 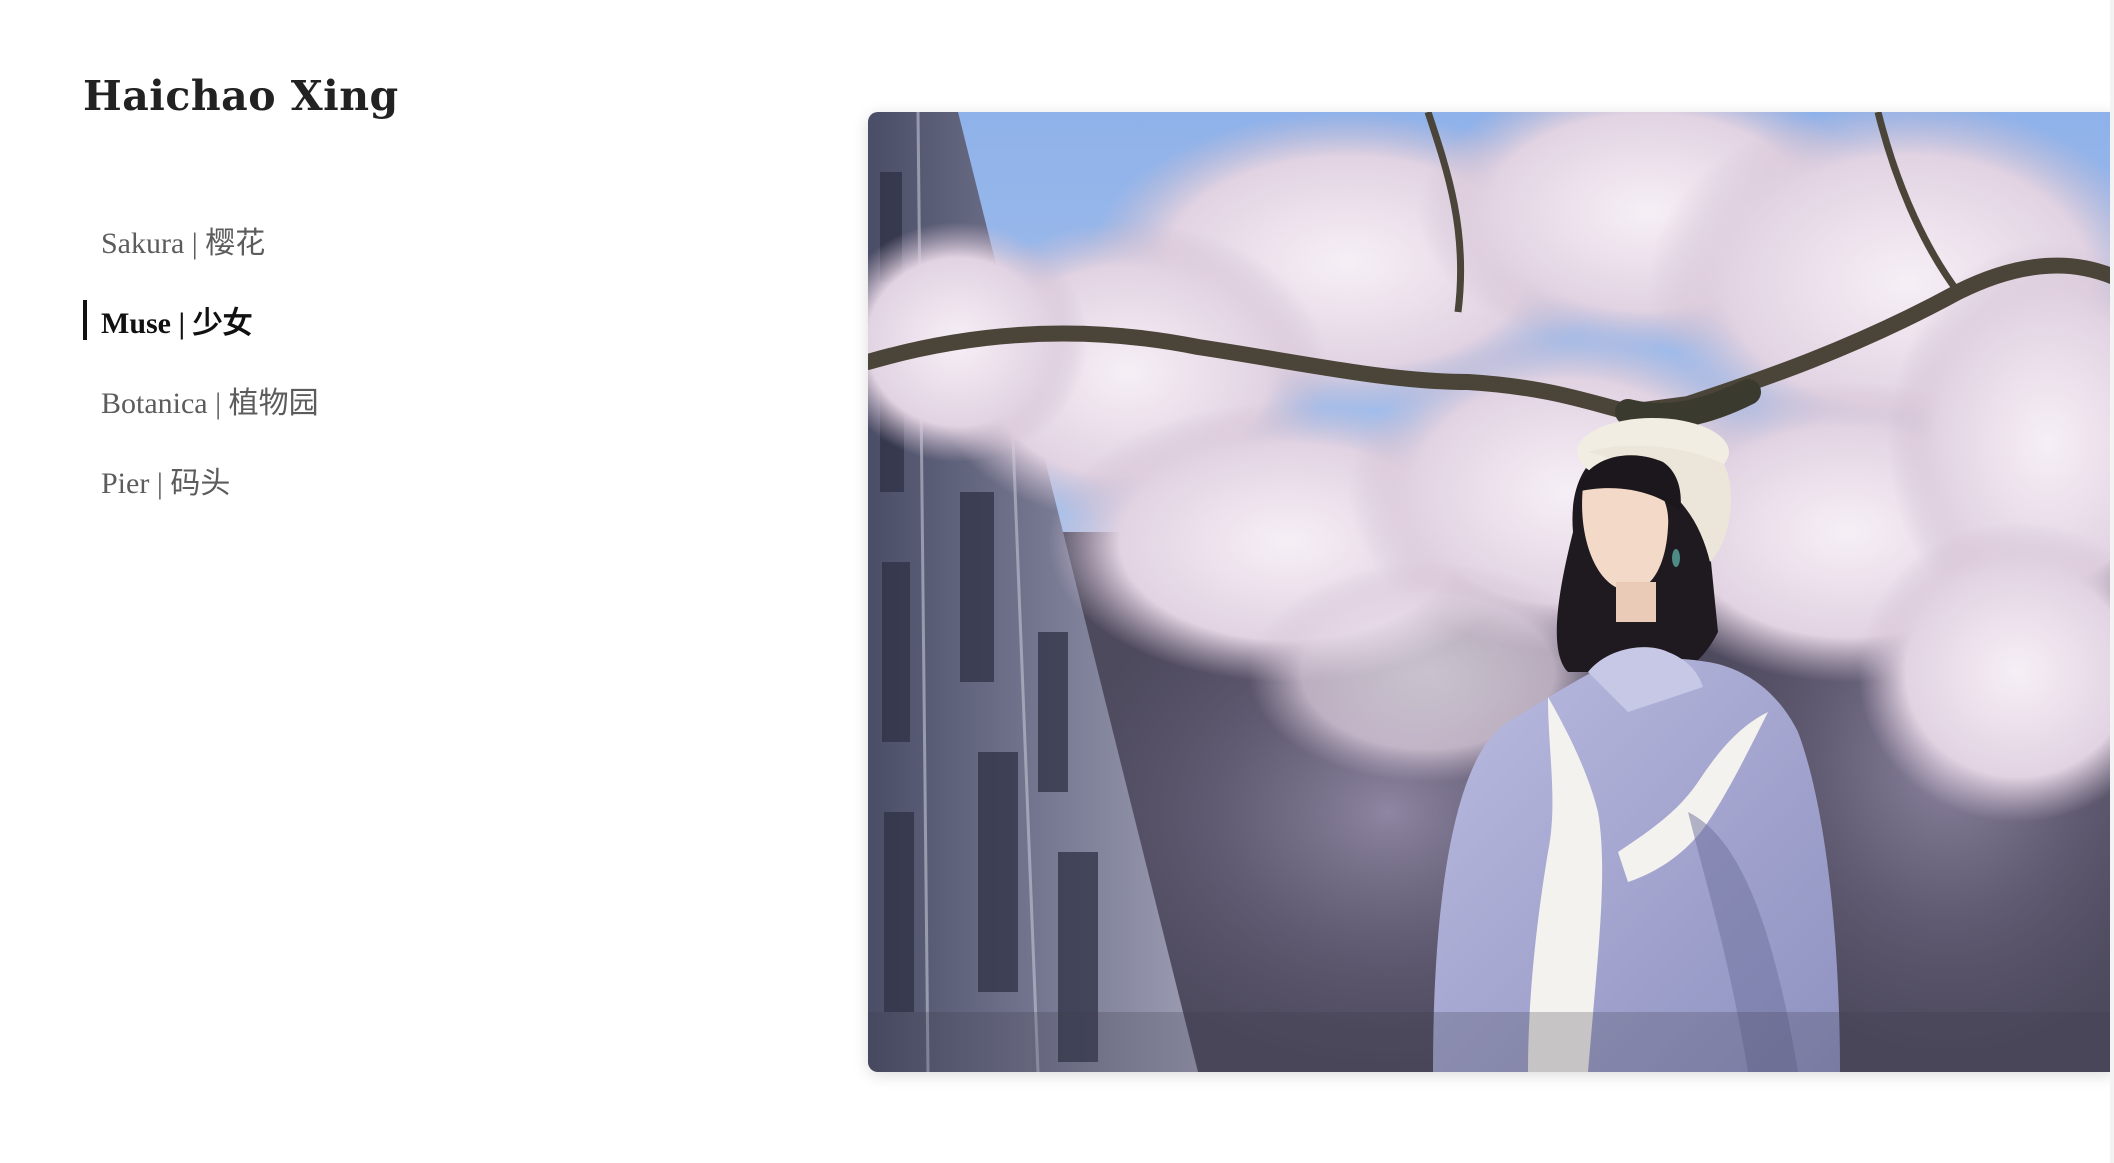 I want to click on page-scrollbar, so click(x=2112, y=581).